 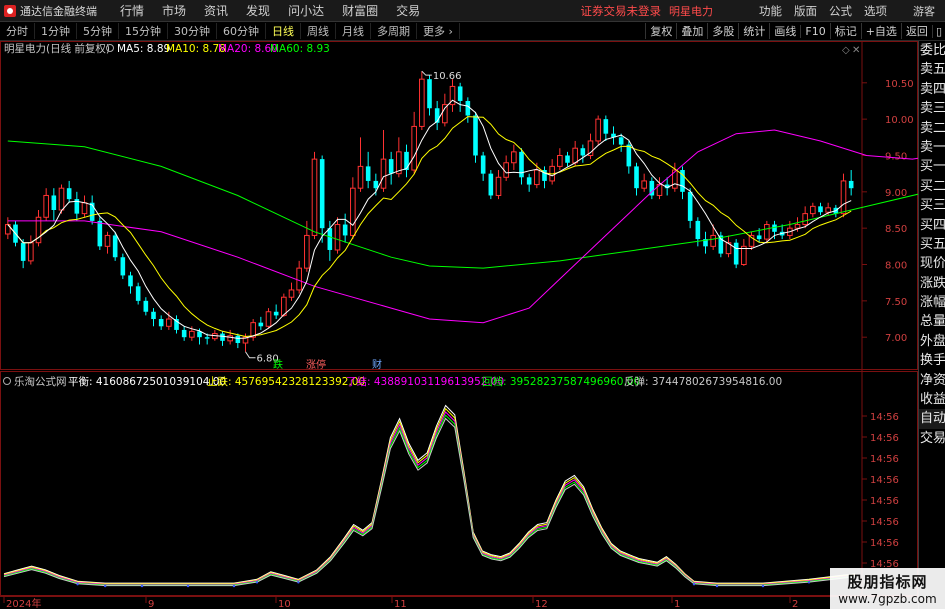 I want to click on menu-jiaoyi: 交易, so click(x=408, y=10).